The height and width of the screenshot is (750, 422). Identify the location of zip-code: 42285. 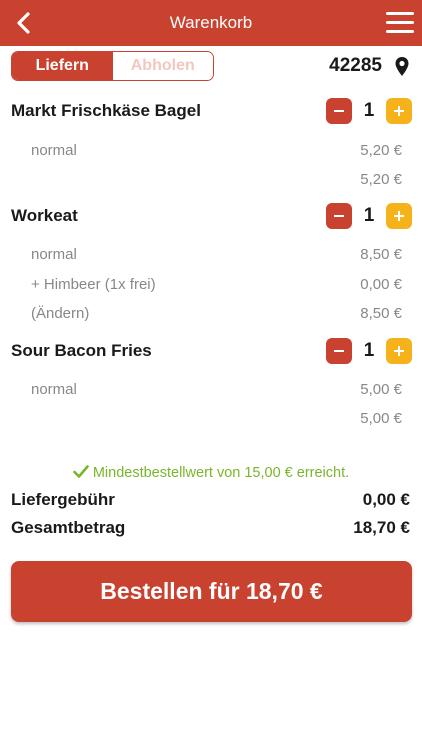
(355, 66).